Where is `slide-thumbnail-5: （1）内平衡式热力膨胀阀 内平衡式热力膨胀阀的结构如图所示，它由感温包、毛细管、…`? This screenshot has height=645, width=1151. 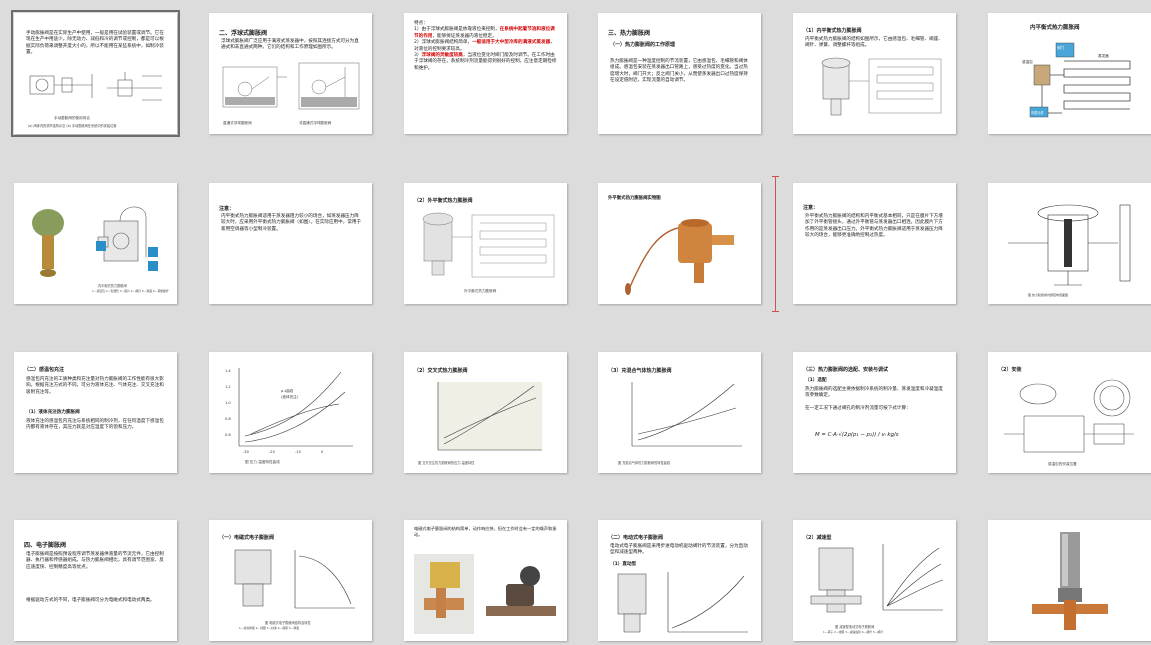 slide-thumbnail-5: （1）内平衡式热力膨胀阀 内平衡式热力膨胀阀的结构如图所示，它由感温包、毛细管、… is located at coordinates (874, 73).